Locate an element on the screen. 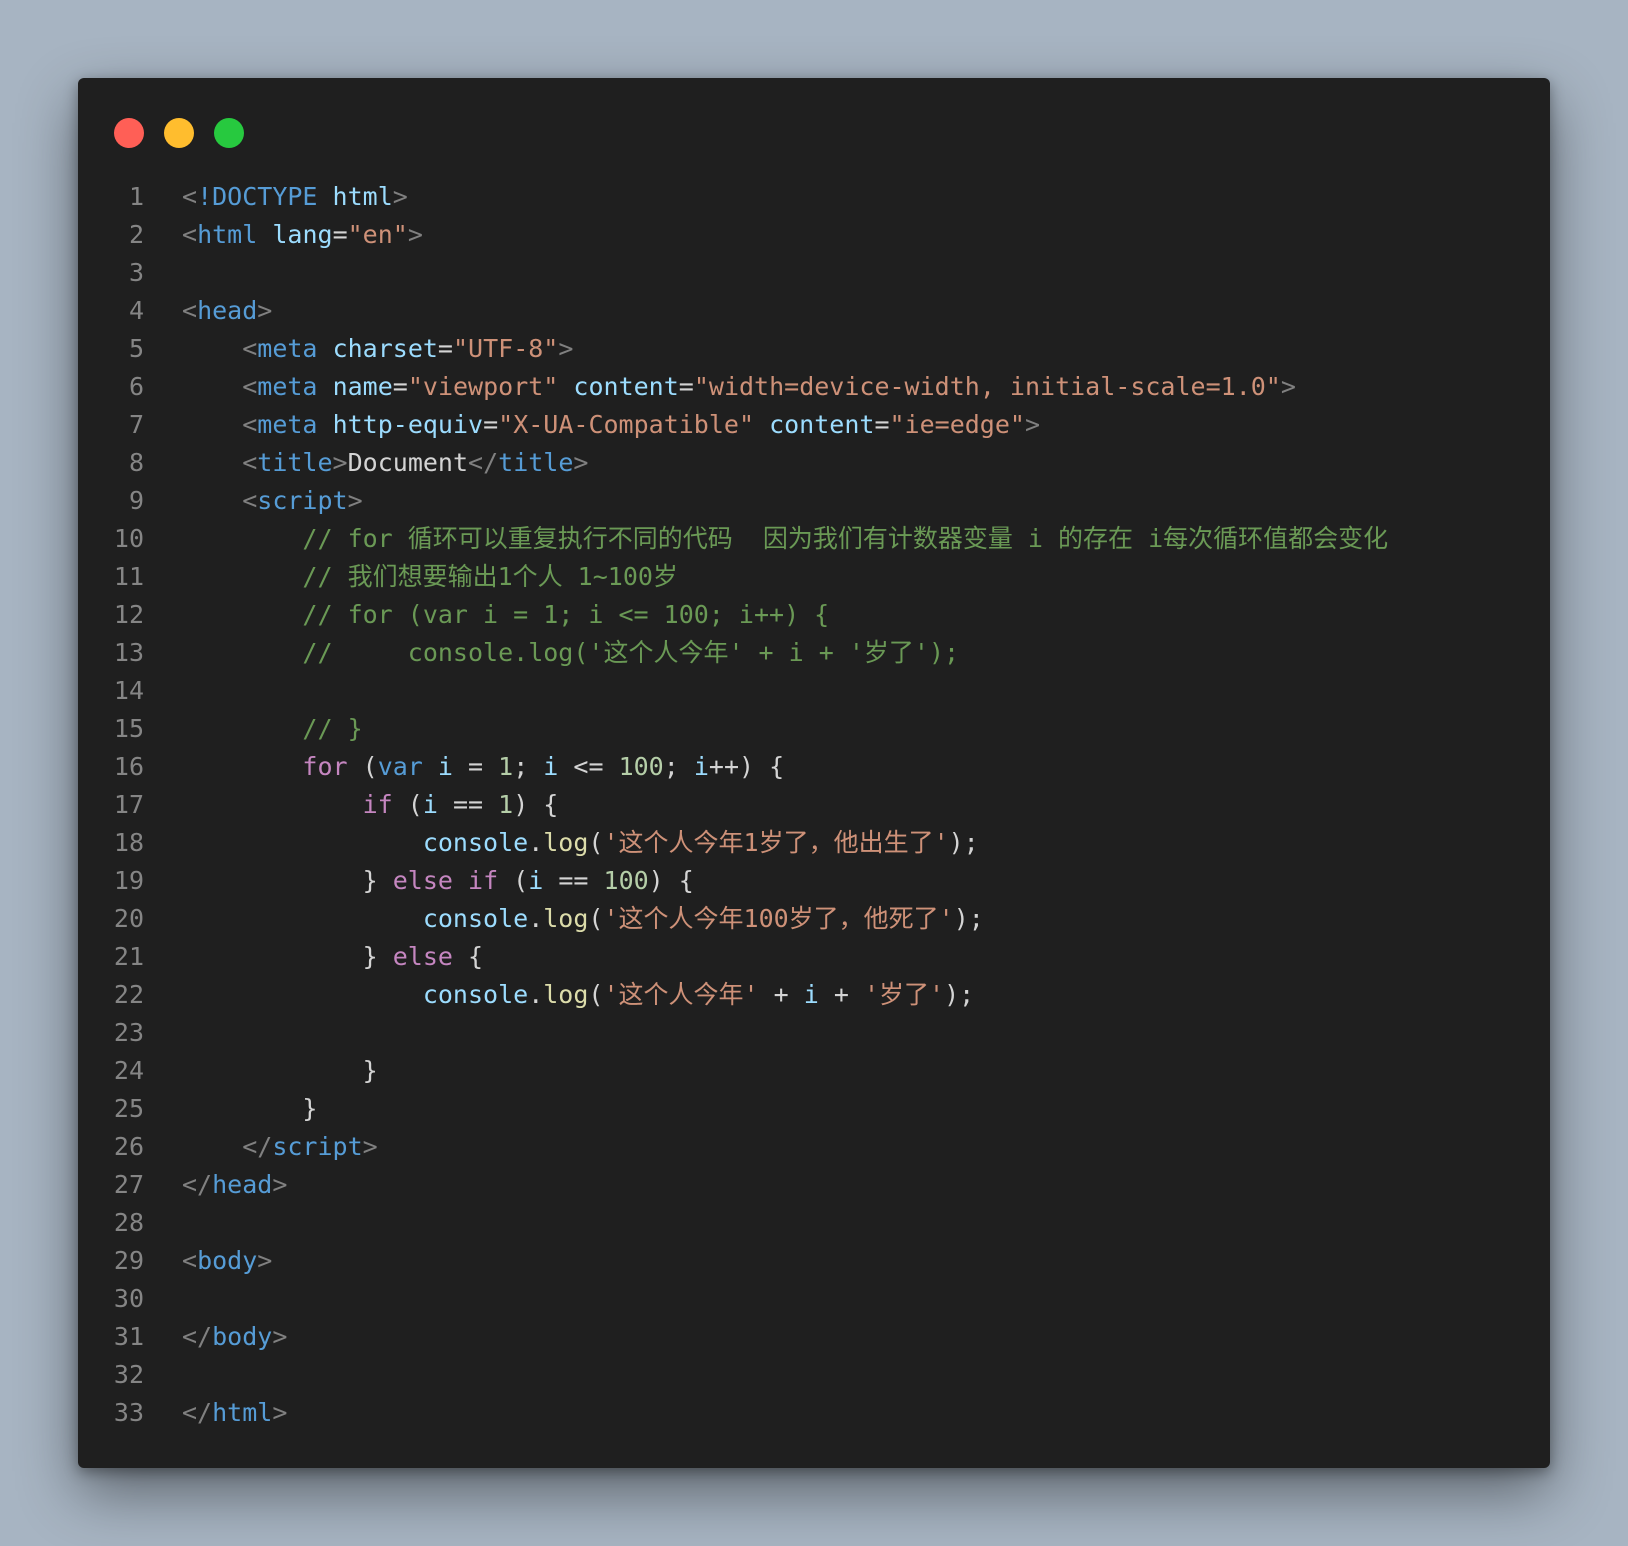 Image resolution: width=1628 pixels, height=1546 pixels. code-line: 11 // 我们想要输出1个人 1~100岁 is located at coordinates (814, 577).